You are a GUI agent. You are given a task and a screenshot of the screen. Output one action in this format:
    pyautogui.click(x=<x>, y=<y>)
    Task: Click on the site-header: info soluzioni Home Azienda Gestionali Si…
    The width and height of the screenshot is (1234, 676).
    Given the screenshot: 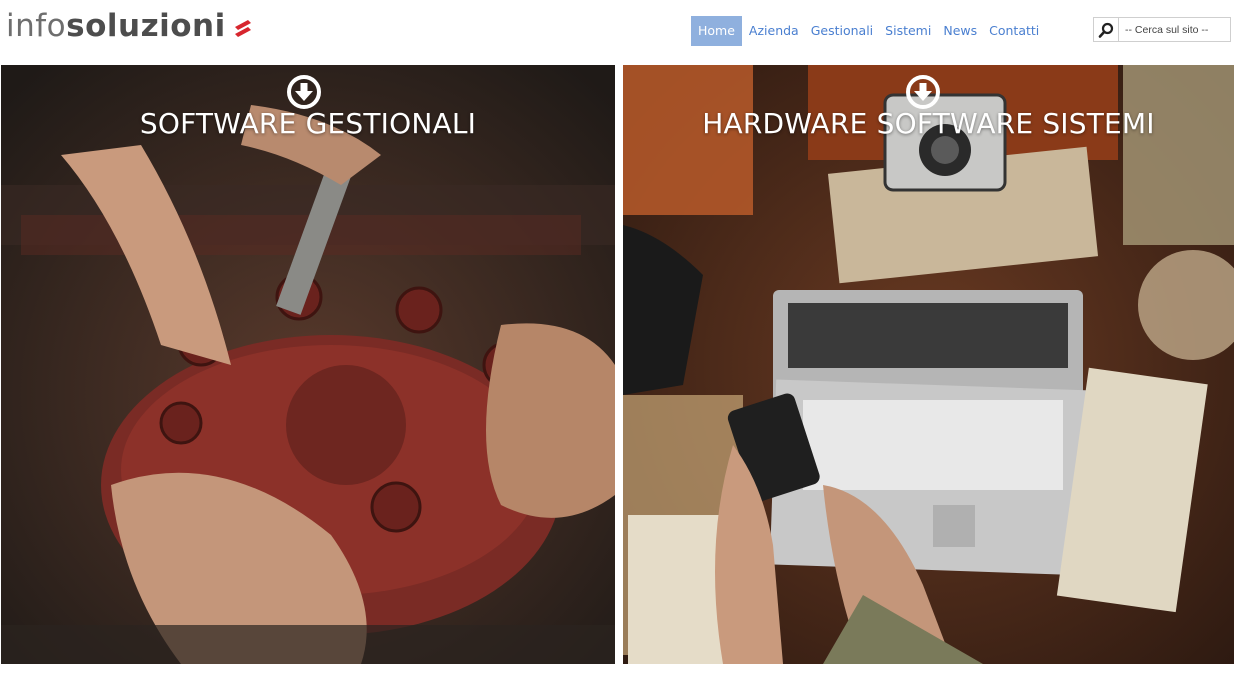 What is the action you would take?
    pyautogui.click(x=617, y=32)
    